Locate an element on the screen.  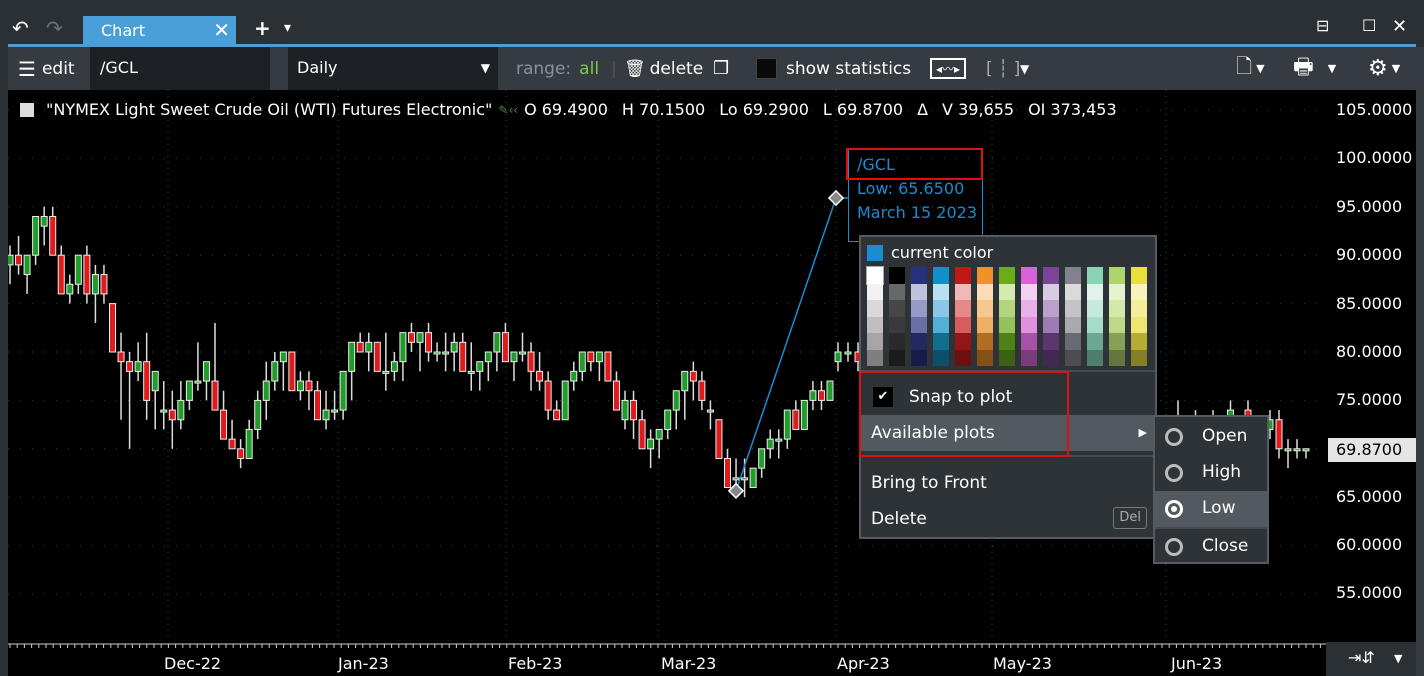
undo-icon: ↶ is located at coordinates (20, 28).